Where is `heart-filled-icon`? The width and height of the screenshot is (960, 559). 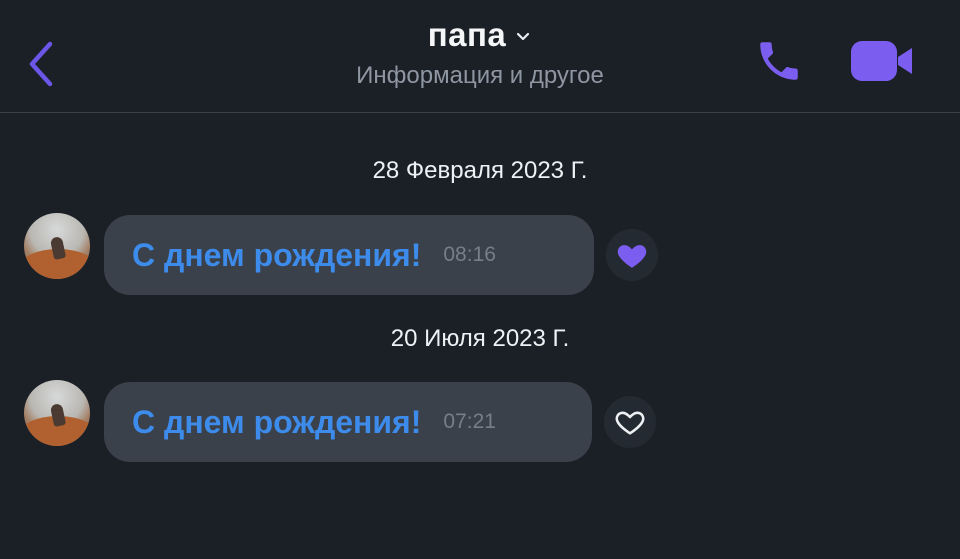 heart-filled-icon is located at coordinates (632, 256).